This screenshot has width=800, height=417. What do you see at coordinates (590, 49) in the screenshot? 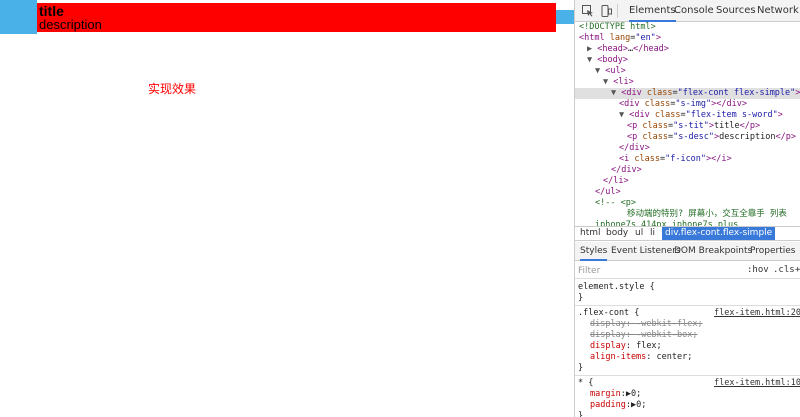
I see `disclosure-triangle-icon: ▶` at bounding box center [590, 49].